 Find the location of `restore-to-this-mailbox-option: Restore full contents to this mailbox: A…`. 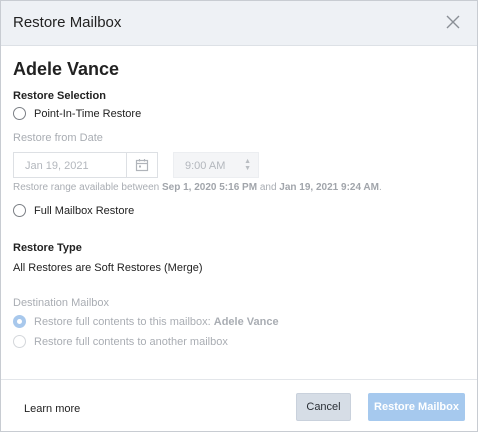

restore-to-this-mailbox-option: Restore full contents to this mailbox: A… is located at coordinates (146, 321).